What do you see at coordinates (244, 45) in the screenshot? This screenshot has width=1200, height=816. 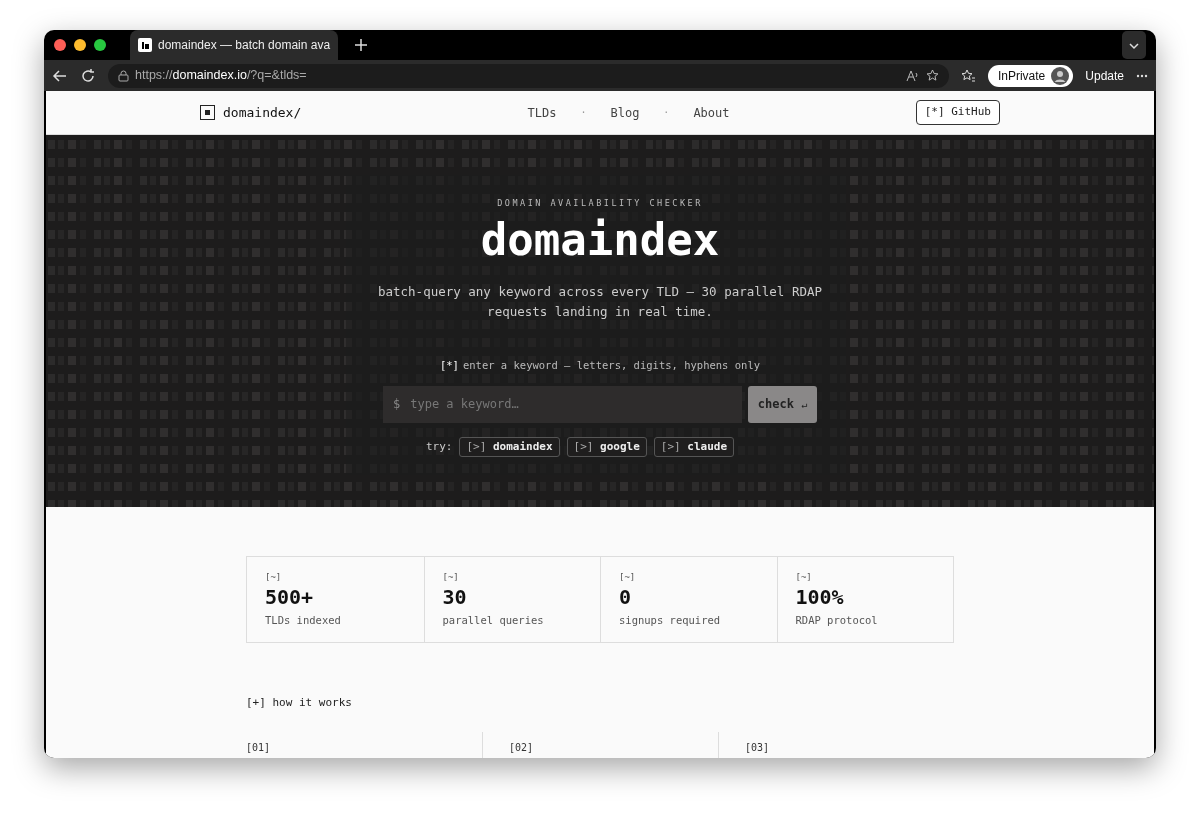 I see `tab-title: domaindex — batch domain ava` at bounding box center [244, 45].